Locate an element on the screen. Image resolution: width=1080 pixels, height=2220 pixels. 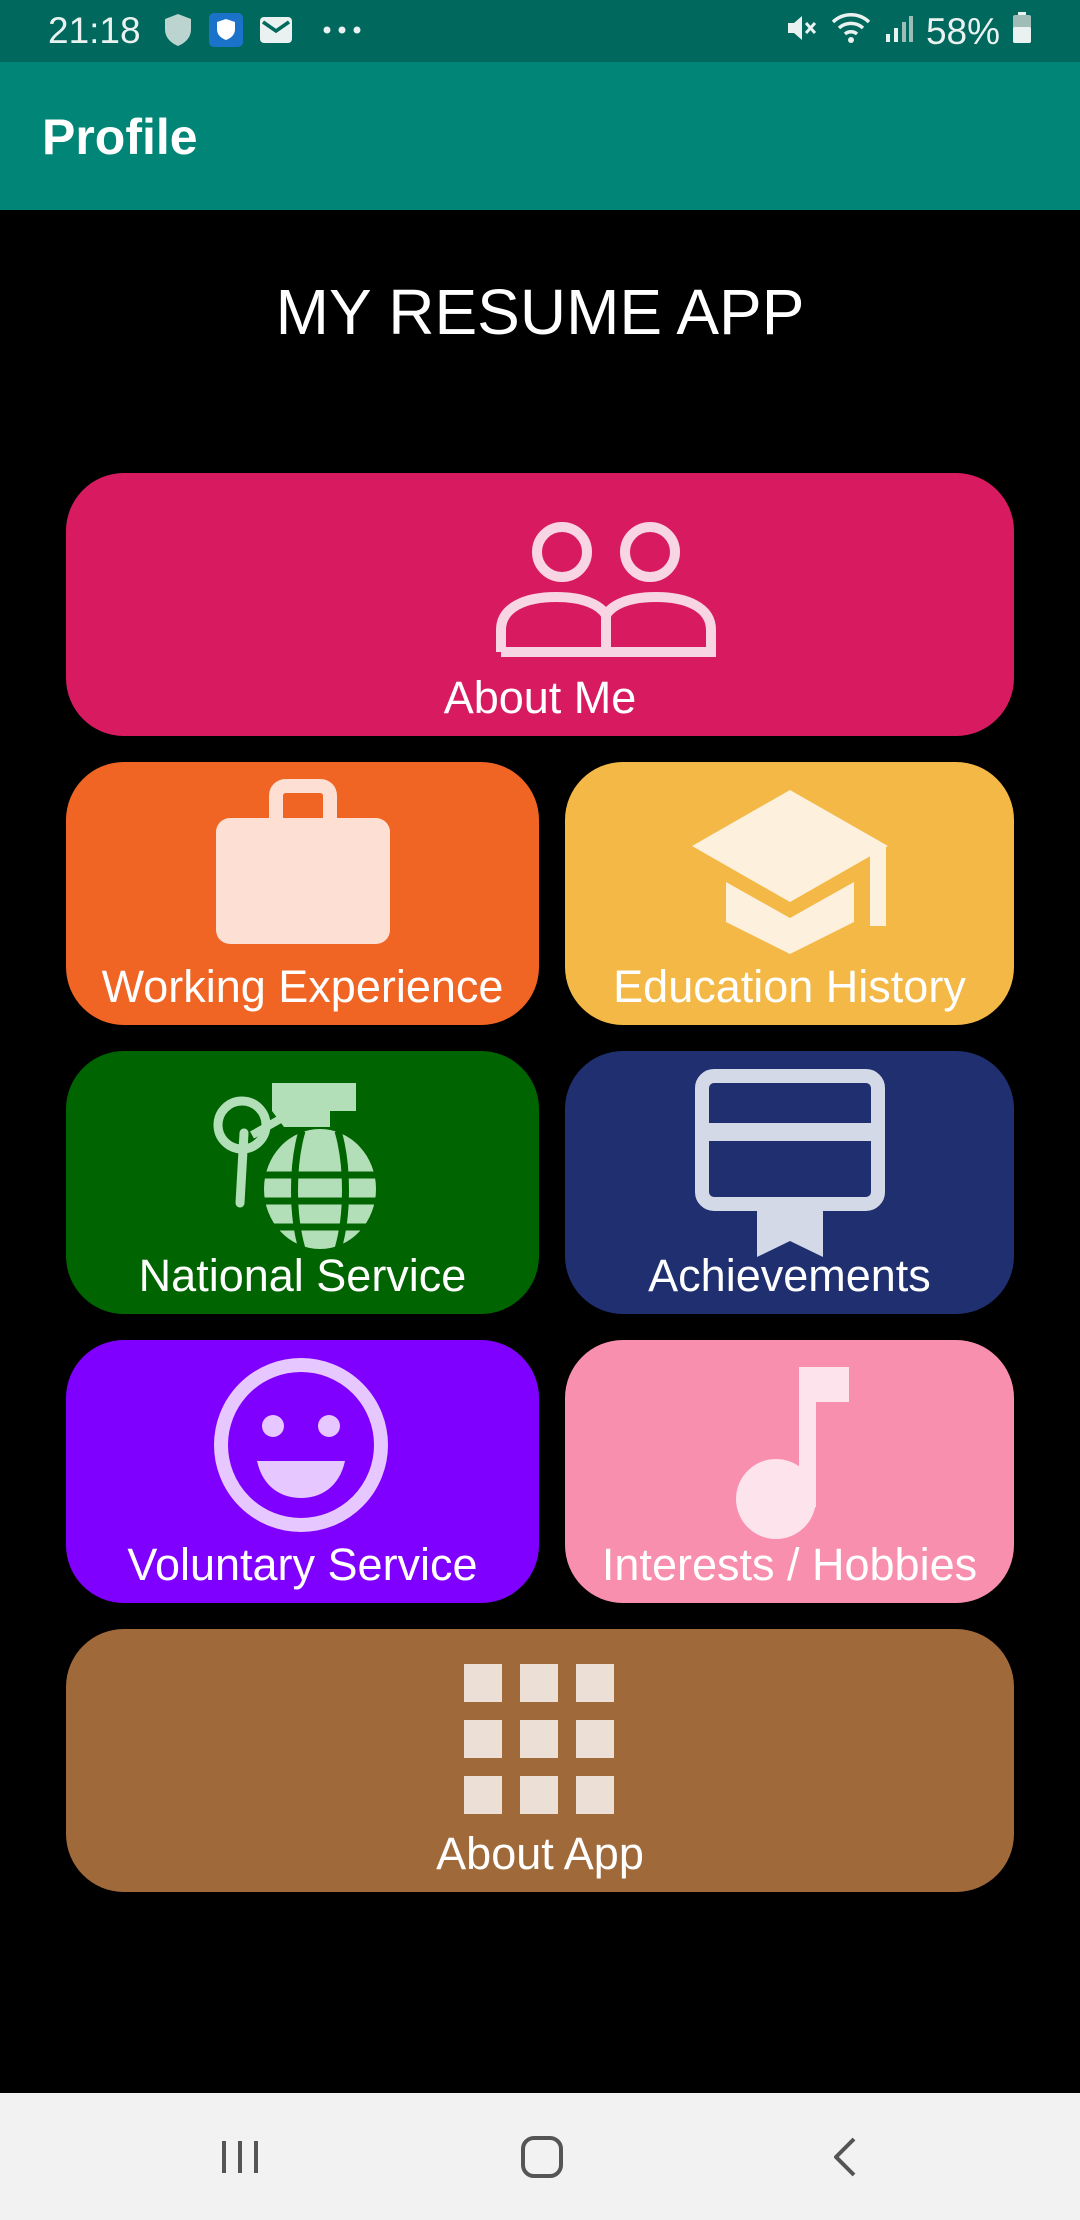
app-bar: Profile is located at coordinates (540, 136).